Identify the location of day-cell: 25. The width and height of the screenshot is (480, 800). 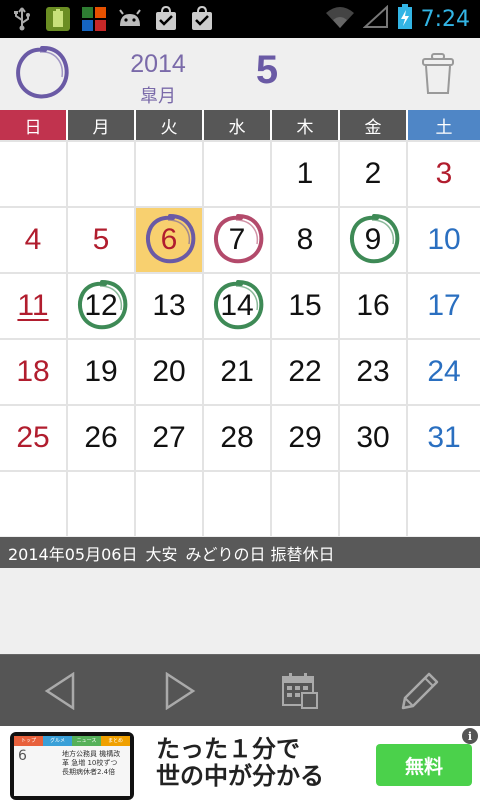
(33, 438).